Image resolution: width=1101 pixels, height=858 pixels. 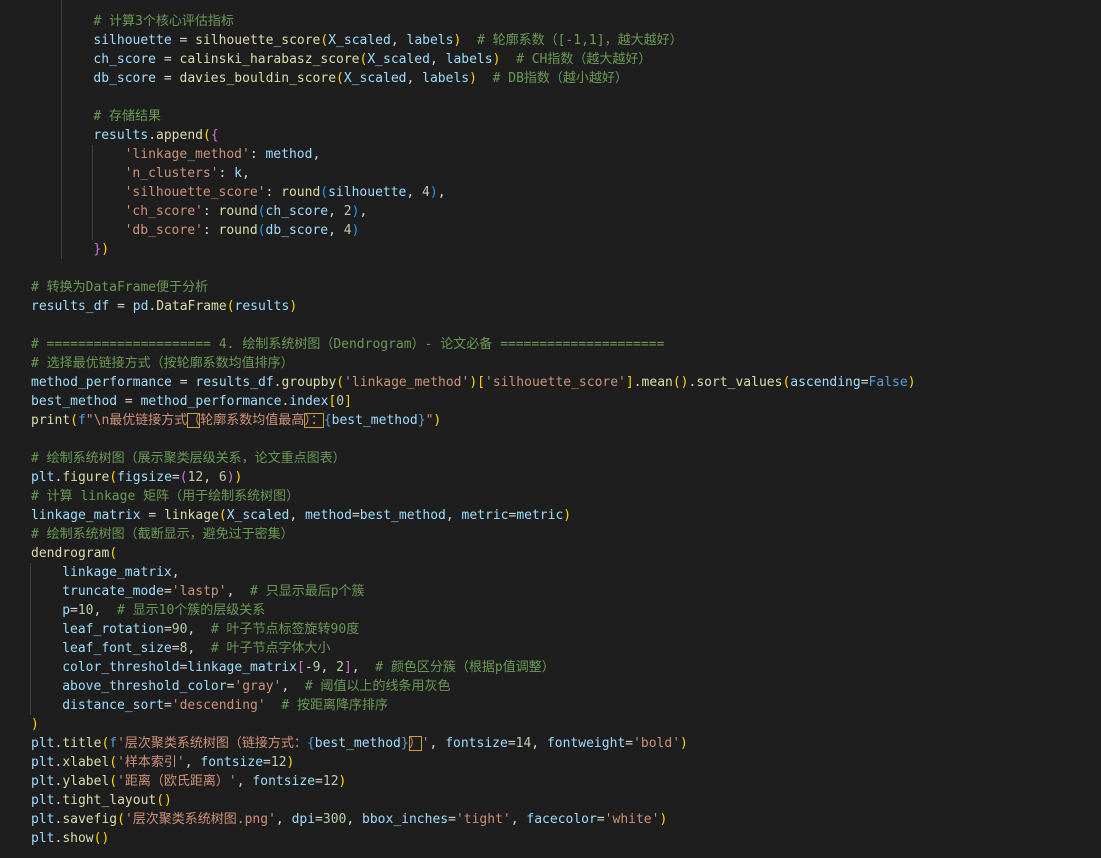 What do you see at coordinates (188, 458) in the screenshot?
I see `code-line: # 绘制系统树图（展示聚类层级关系，论文重点图表）` at bounding box center [188, 458].